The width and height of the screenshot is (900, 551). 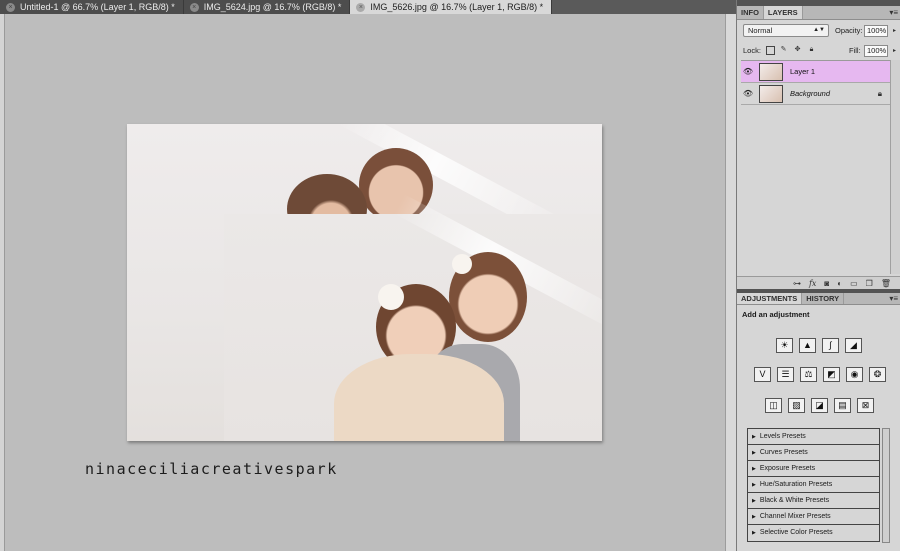 I want to click on preset-label: Levels Presets, so click(x=782, y=436).